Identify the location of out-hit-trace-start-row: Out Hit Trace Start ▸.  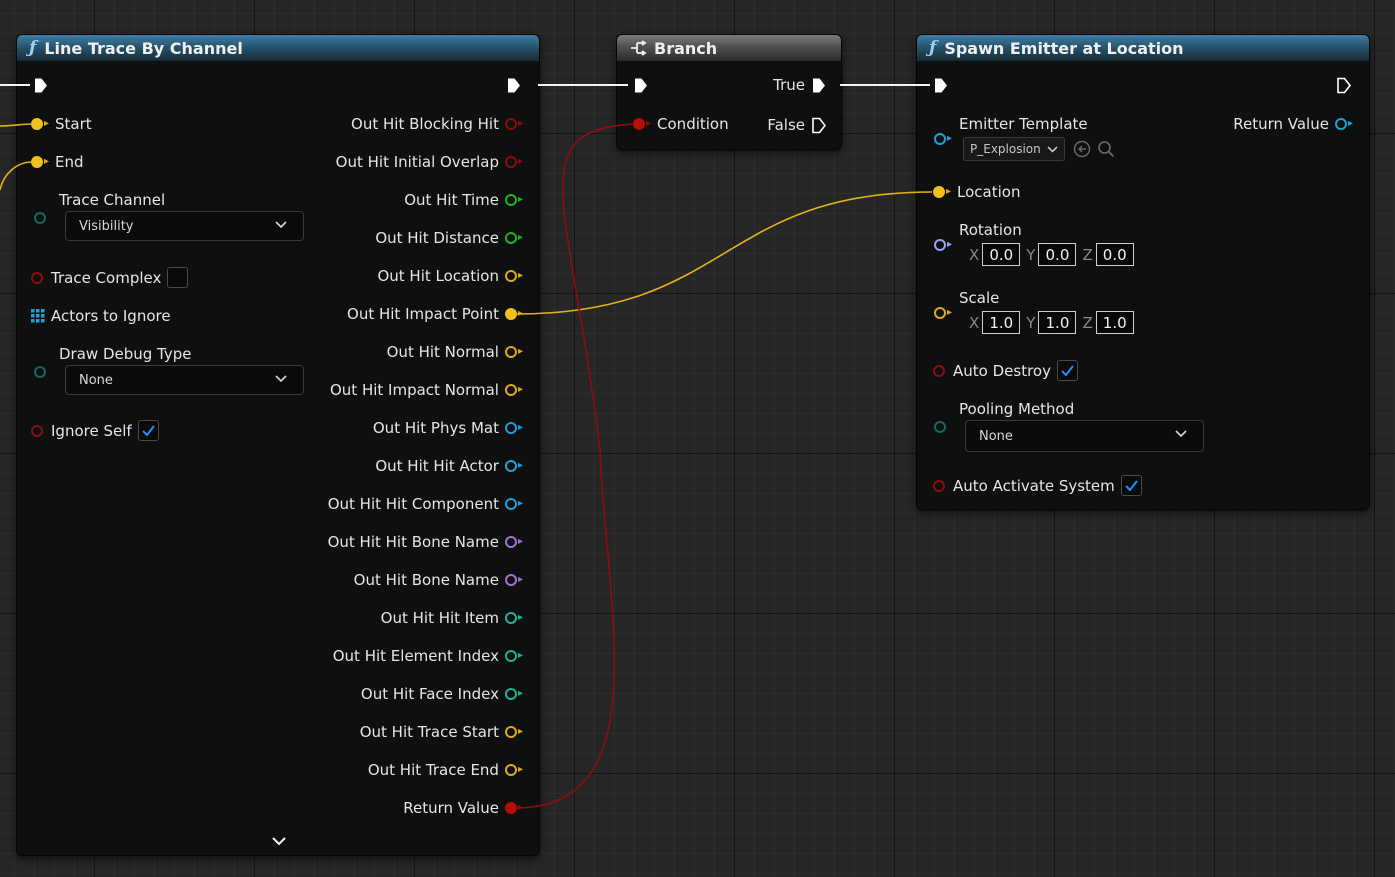
(441, 732).